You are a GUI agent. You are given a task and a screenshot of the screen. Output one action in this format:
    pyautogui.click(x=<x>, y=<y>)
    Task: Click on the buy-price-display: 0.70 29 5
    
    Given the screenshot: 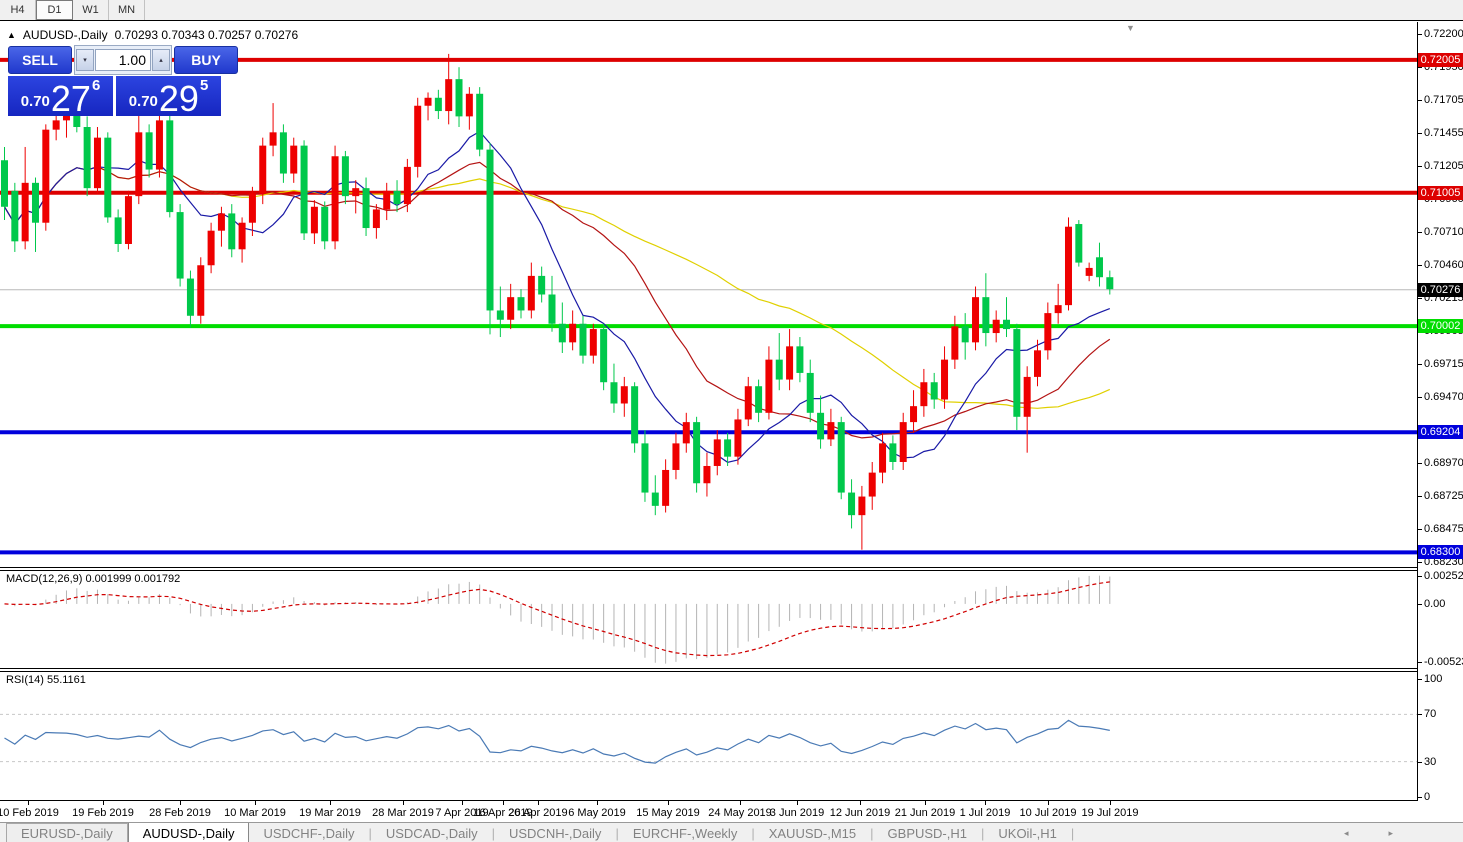 What is the action you would take?
    pyautogui.click(x=168, y=97)
    